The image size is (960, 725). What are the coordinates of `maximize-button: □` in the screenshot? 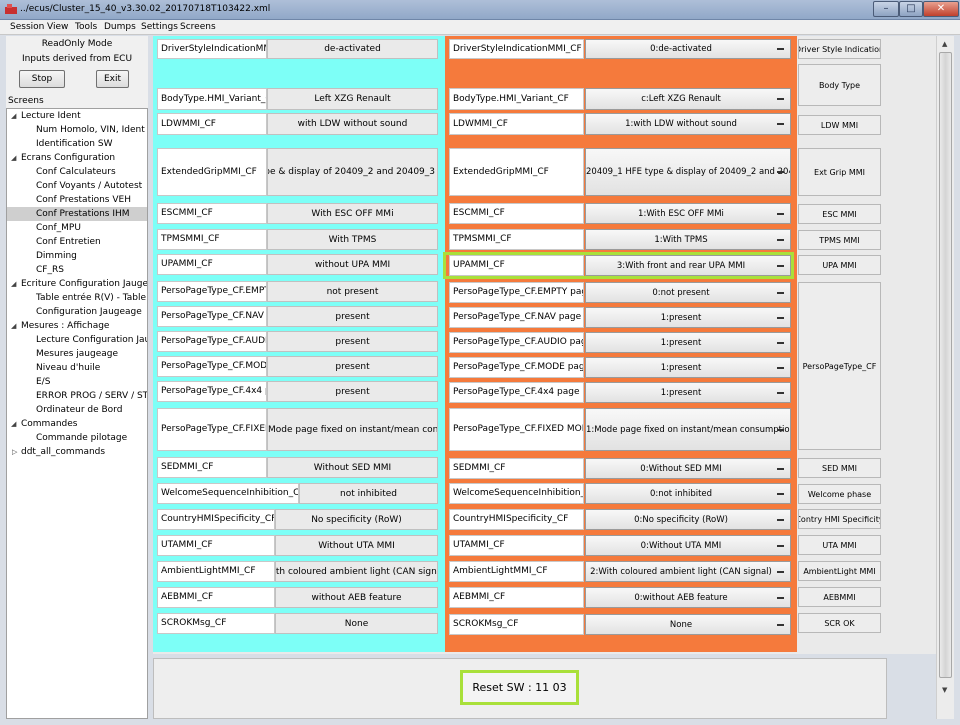 It's located at (911, 9).